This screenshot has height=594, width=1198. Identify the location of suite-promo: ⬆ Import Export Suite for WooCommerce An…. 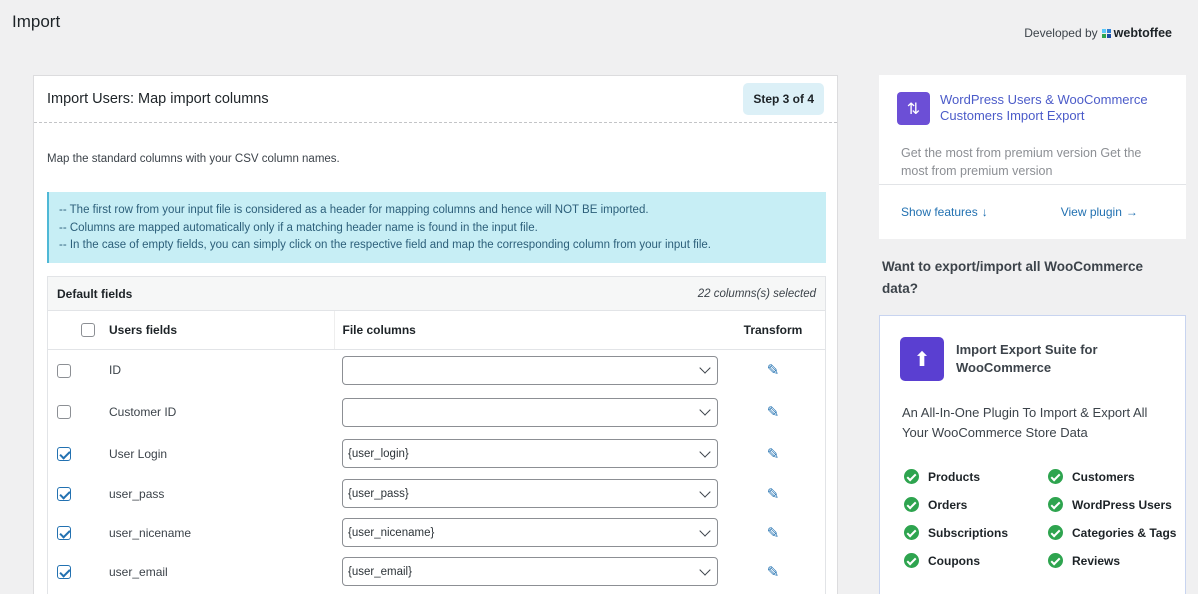
(1032, 454).